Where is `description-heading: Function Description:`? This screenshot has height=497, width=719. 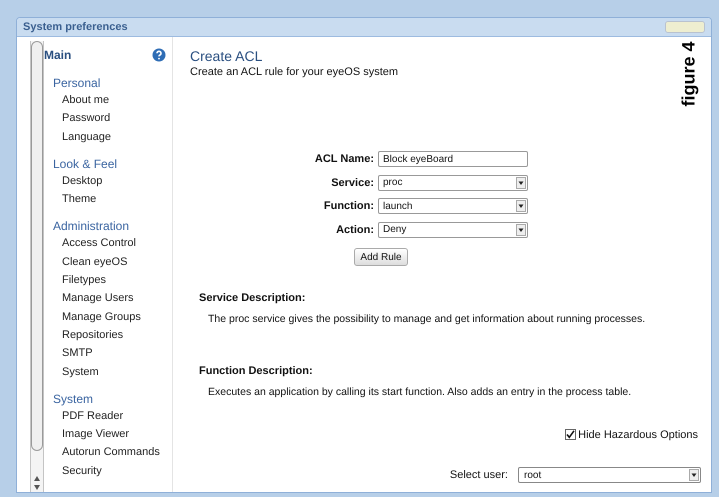 description-heading: Function Description: is located at coordinates (256, 372).